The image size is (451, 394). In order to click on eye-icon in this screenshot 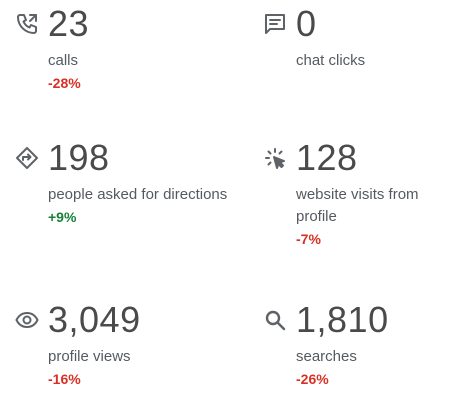, I will do `click(27, 320)`.